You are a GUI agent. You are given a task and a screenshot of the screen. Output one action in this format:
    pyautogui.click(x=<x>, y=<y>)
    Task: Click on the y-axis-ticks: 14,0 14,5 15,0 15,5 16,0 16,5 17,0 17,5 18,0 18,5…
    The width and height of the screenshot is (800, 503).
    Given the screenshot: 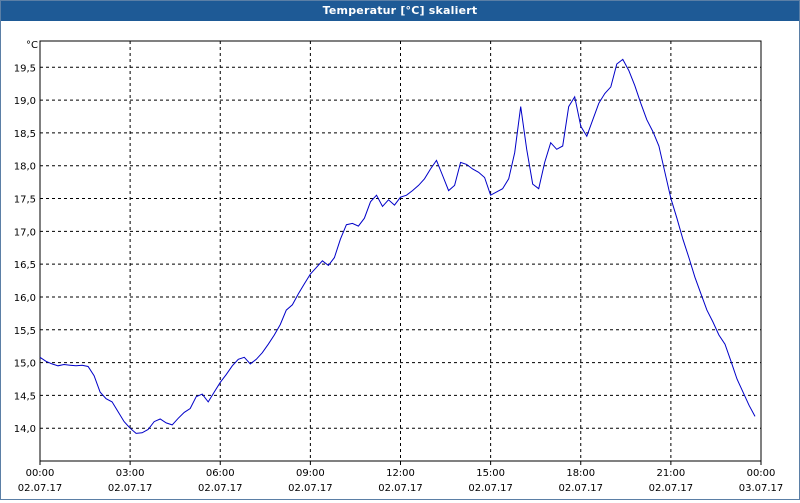 What is the action you would take?
    pyautogui.click(x=25, y=249)
    